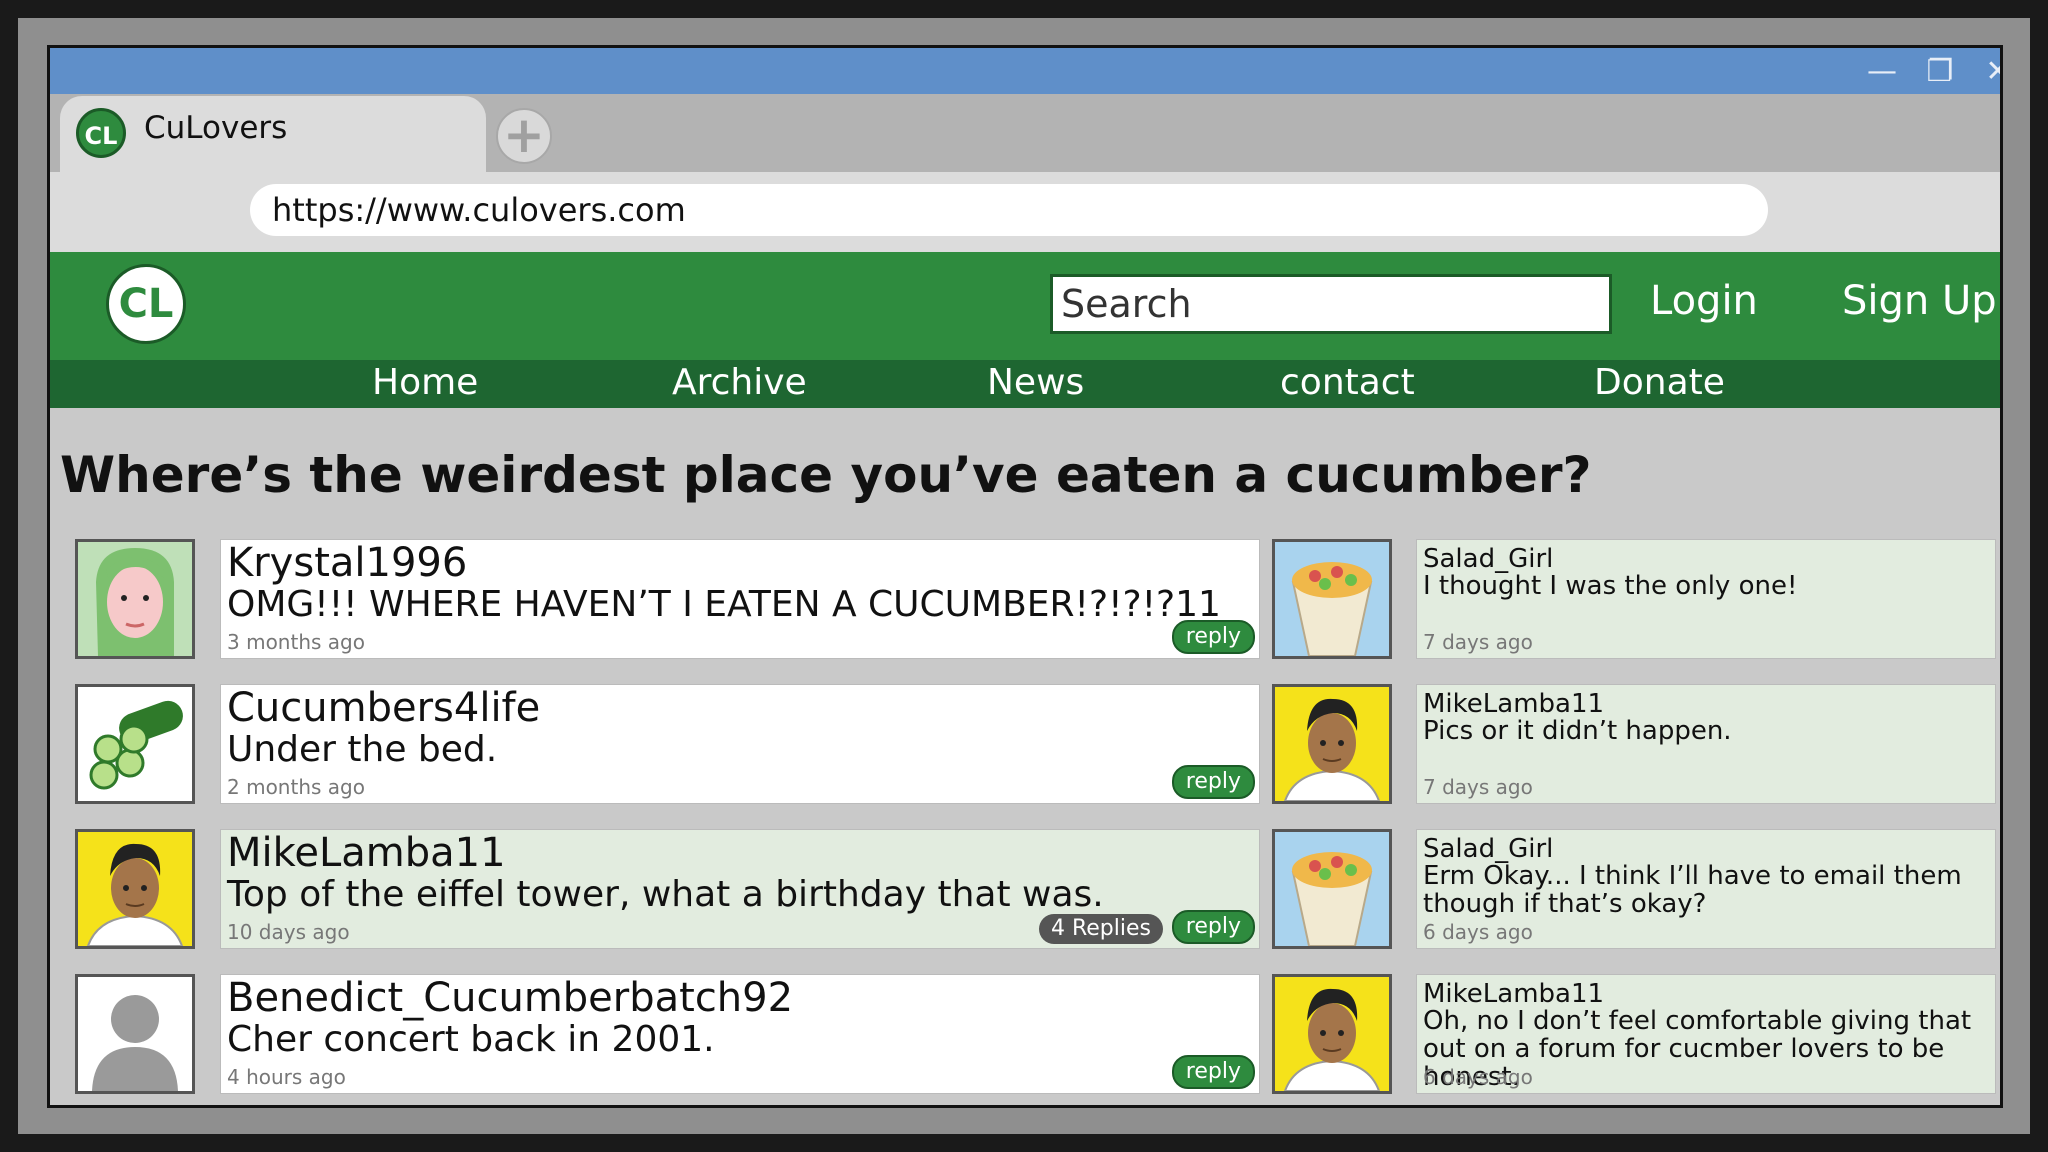 The image size is (2048, 1152). I want to click on address-bar: https://www.culovers.com, so click(1025, 212).